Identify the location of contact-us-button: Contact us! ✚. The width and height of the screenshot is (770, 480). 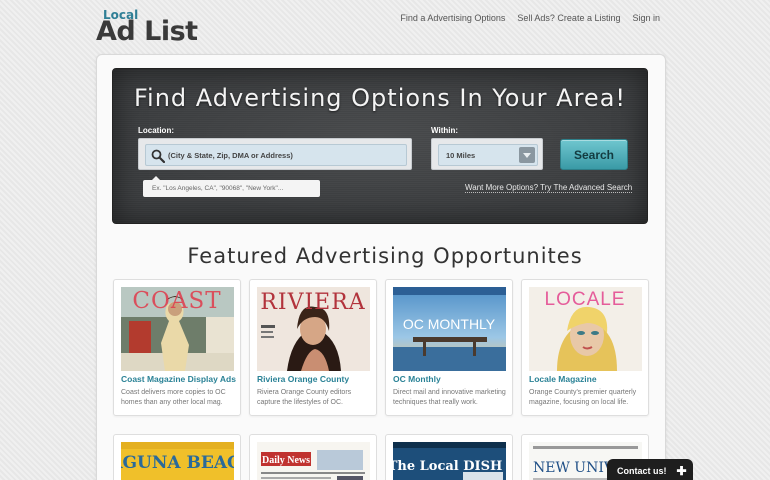
(650, 469).